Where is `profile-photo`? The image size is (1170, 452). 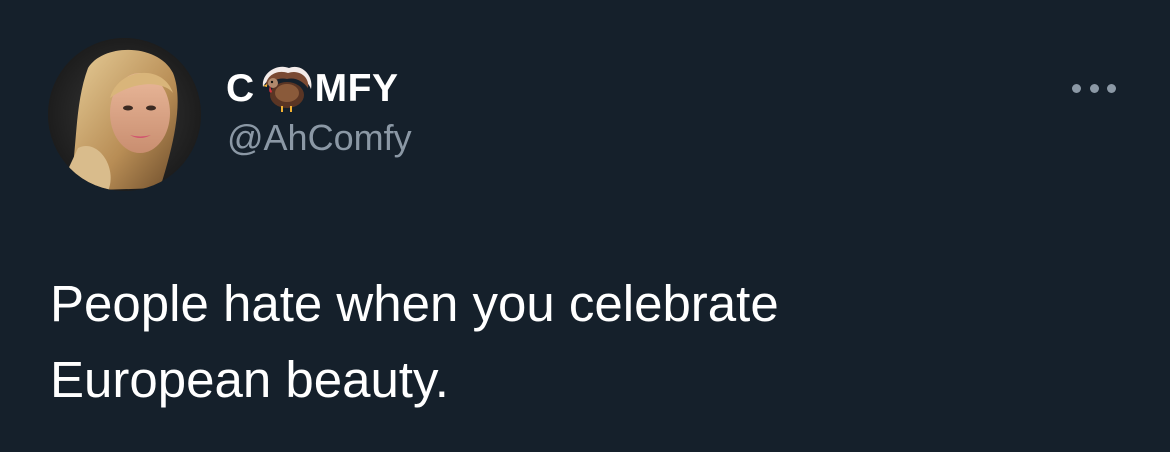
profile-photo is located at coordinates (124, 114).